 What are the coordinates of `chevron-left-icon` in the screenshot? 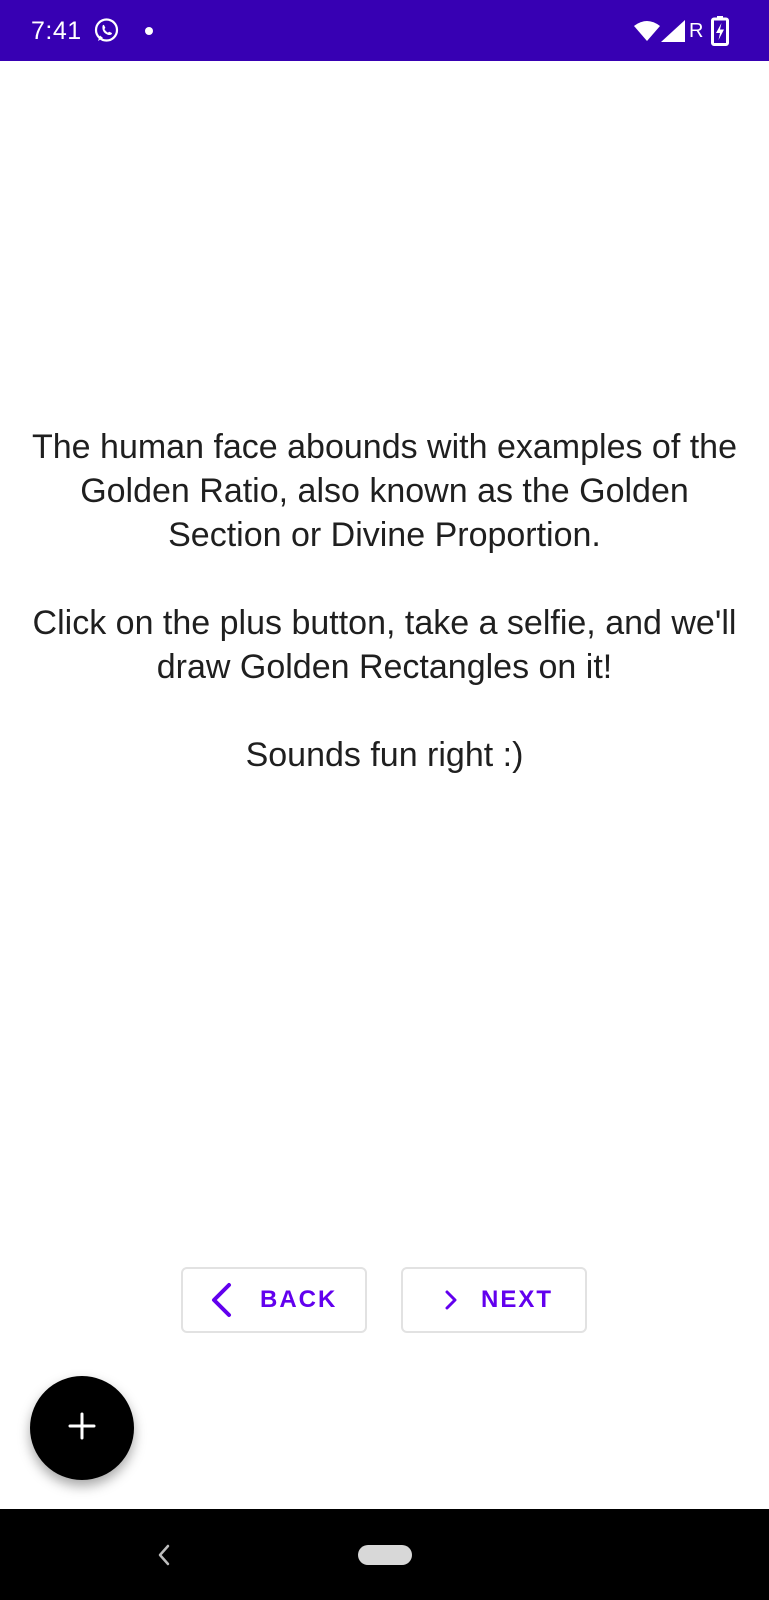 It's located at (221, 1300).